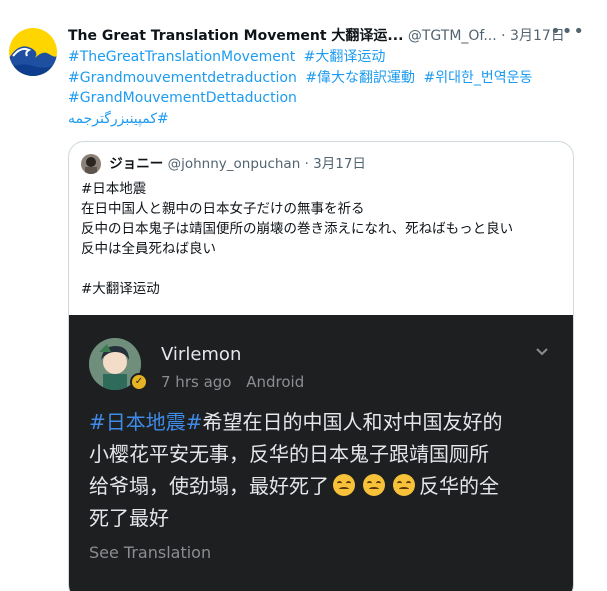  Describe the element at coordinates (297, 229) in the screenshot. I see `quoted-text-line: 反中の日本鬼子は靖国便所の崩壊の巻き添えになれ、死ねばもっと良い` at that location.